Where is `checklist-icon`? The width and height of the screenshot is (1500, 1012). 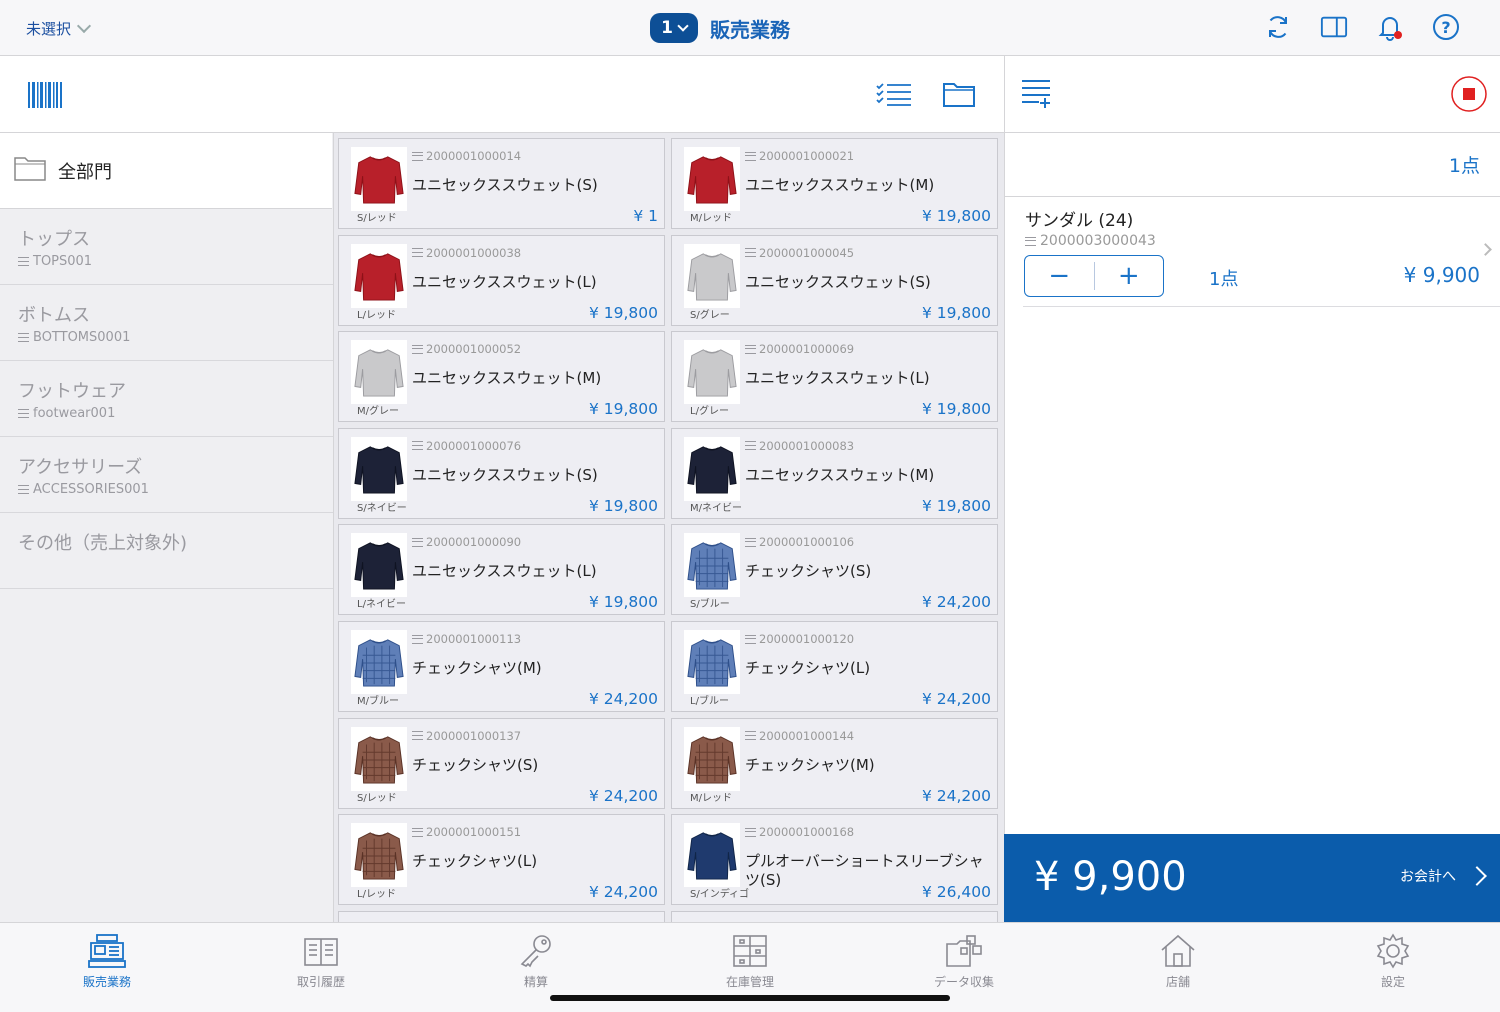
checklist-icon is located at coordinates (894, 96).